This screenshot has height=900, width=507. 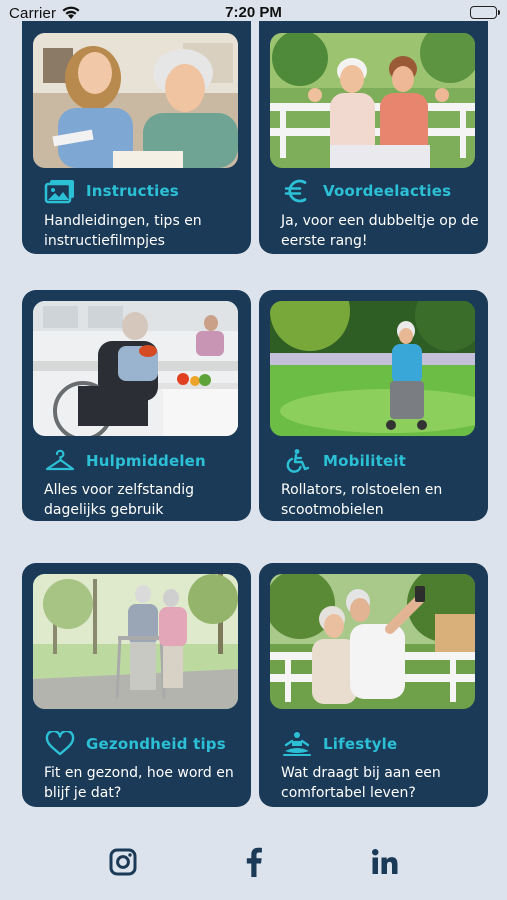 I want to click on card-gezondheid-tips-header: Gezondheid tips, so click(x=135, y=744).